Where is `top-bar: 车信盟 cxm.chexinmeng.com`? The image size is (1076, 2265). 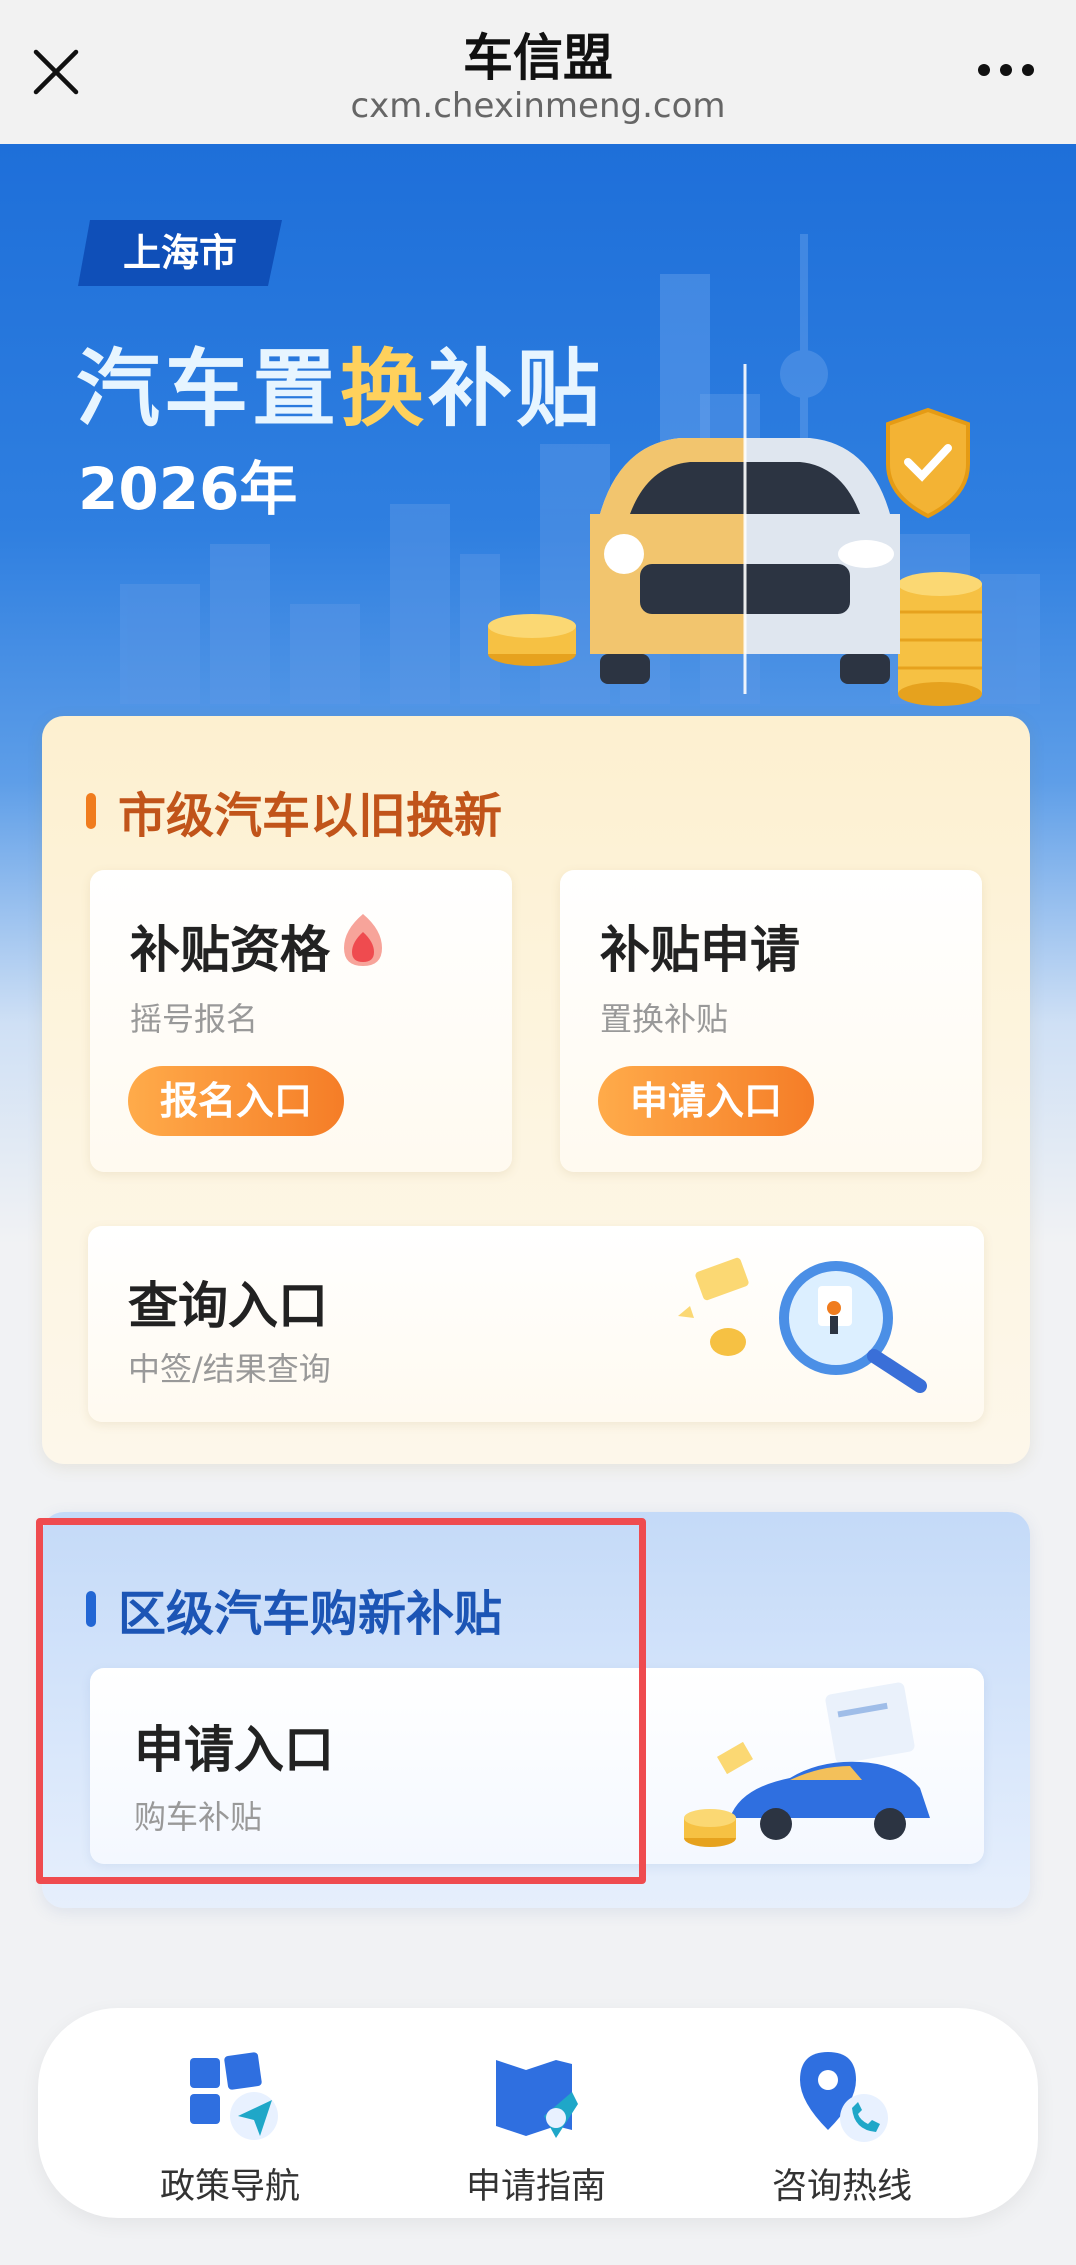 top-bar: 车信盟 cxm.chexinmeng.com is located at coordinates (538, 72).